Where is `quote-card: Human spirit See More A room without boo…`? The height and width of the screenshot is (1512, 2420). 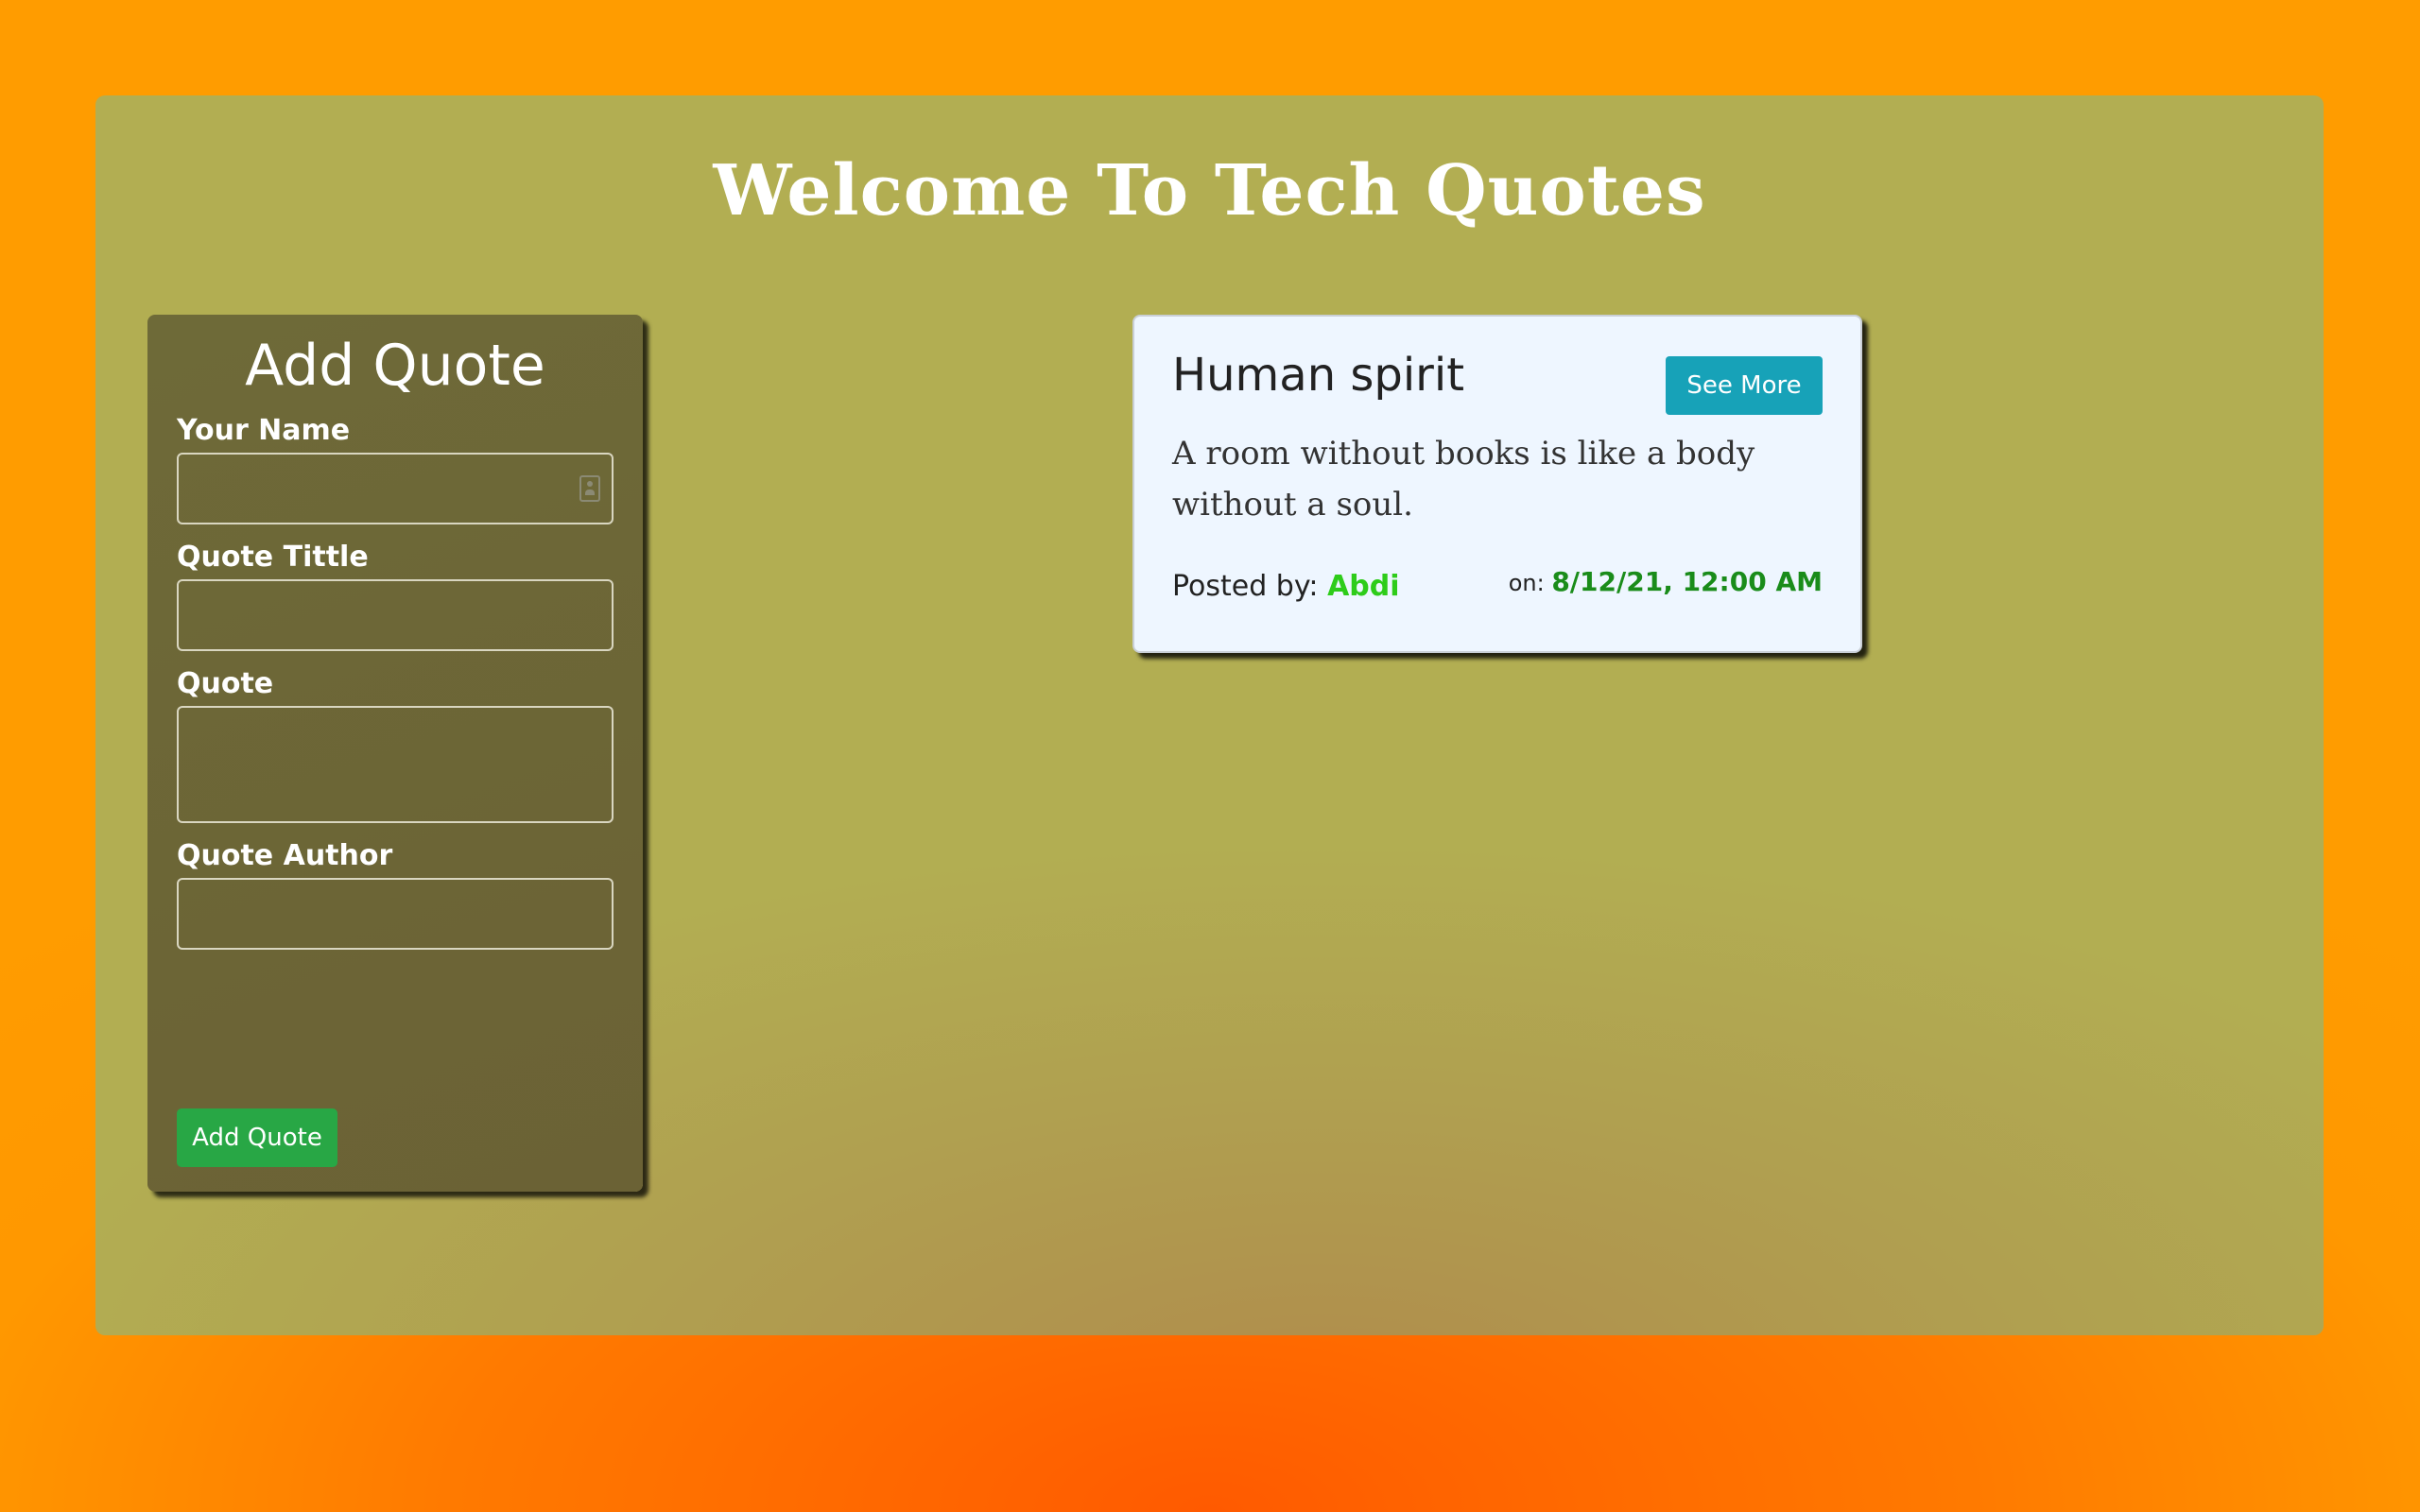 quote-card: Human spirit See More A room without boo… is located at coordinates (1497, 484).